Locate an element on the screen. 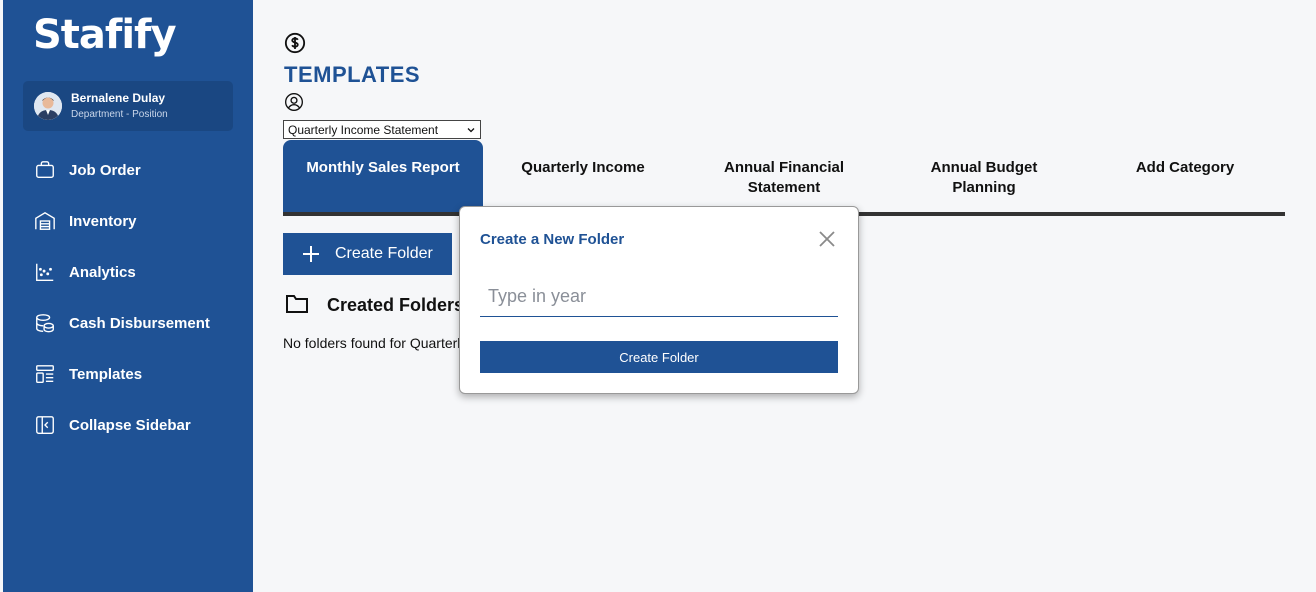 This screenshot has width=1316, height=592. tab-monthly-sales-report: Monthly Sales Report is located at coordinates (383, 176).